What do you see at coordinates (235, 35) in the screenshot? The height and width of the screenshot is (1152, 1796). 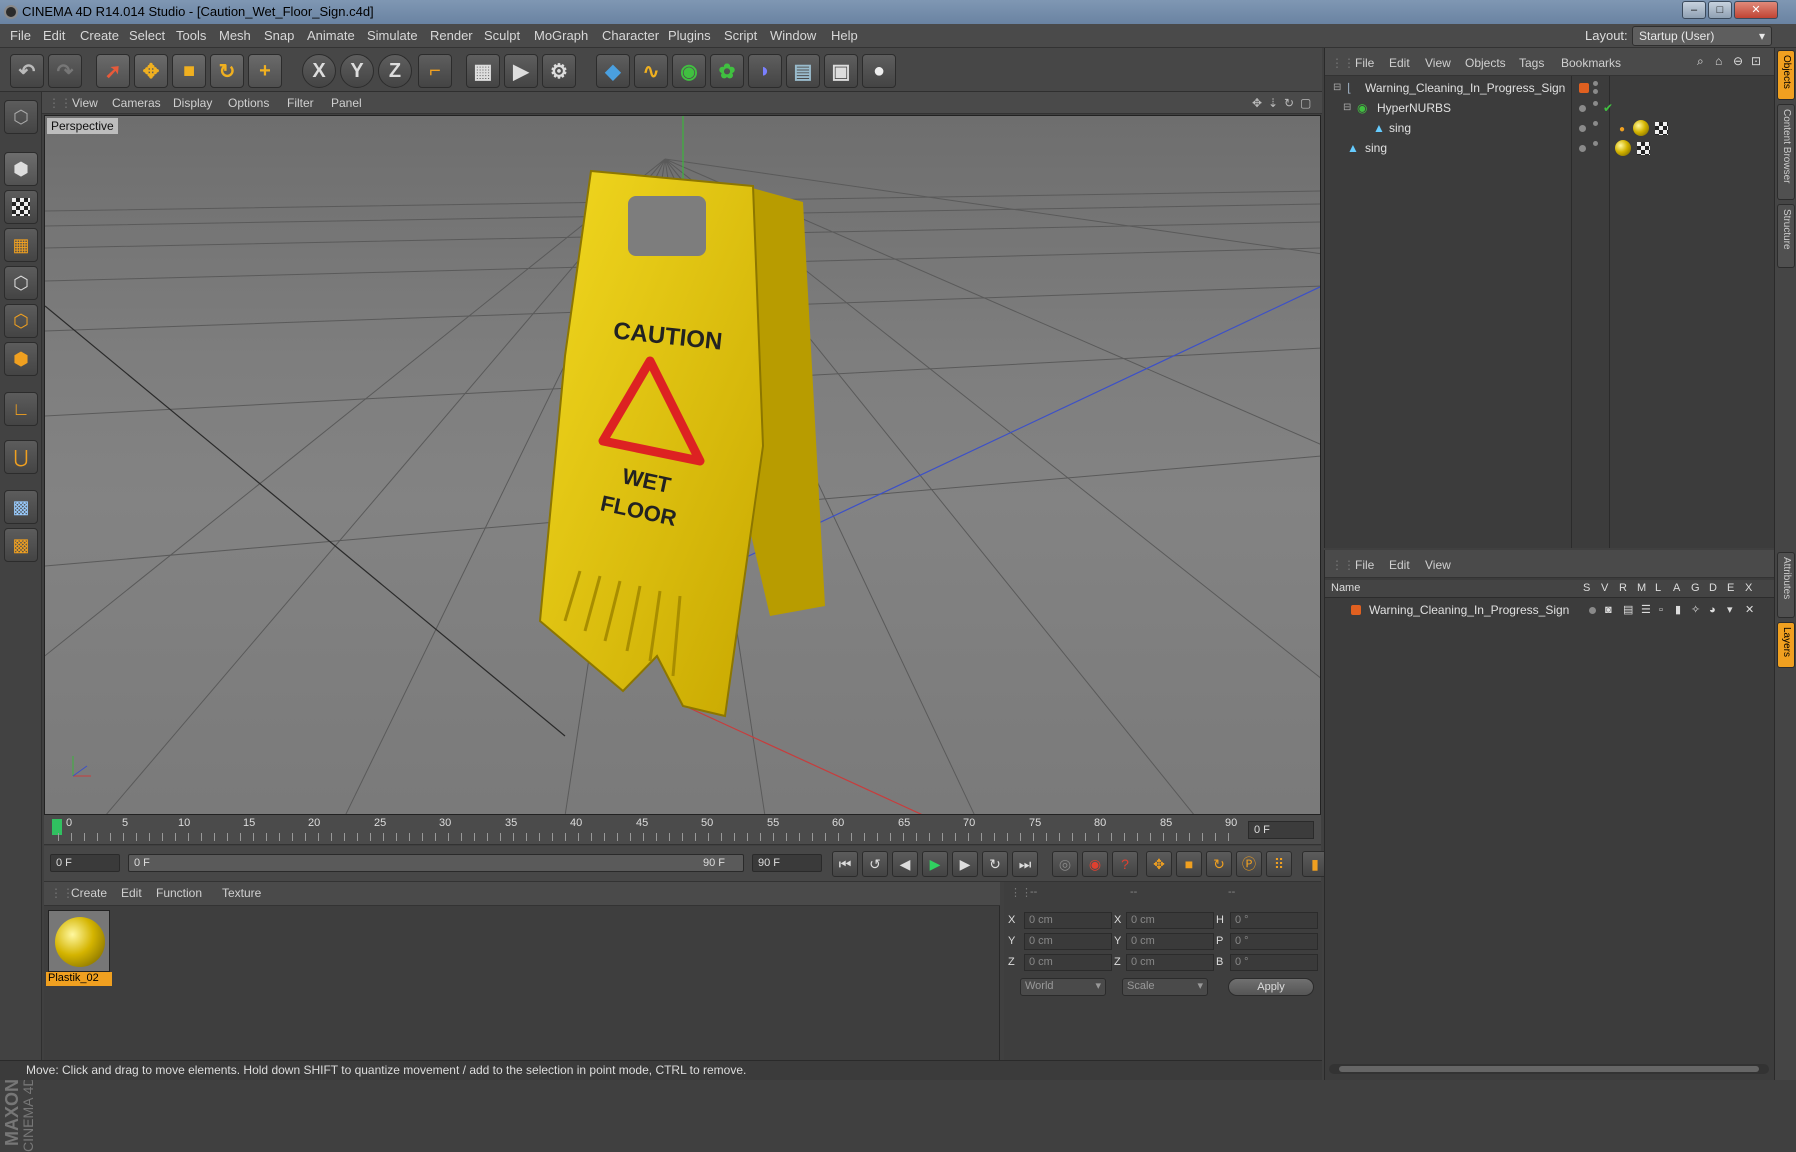 I see `menu-mesh: Mesh` at bounding box center [235, 35].